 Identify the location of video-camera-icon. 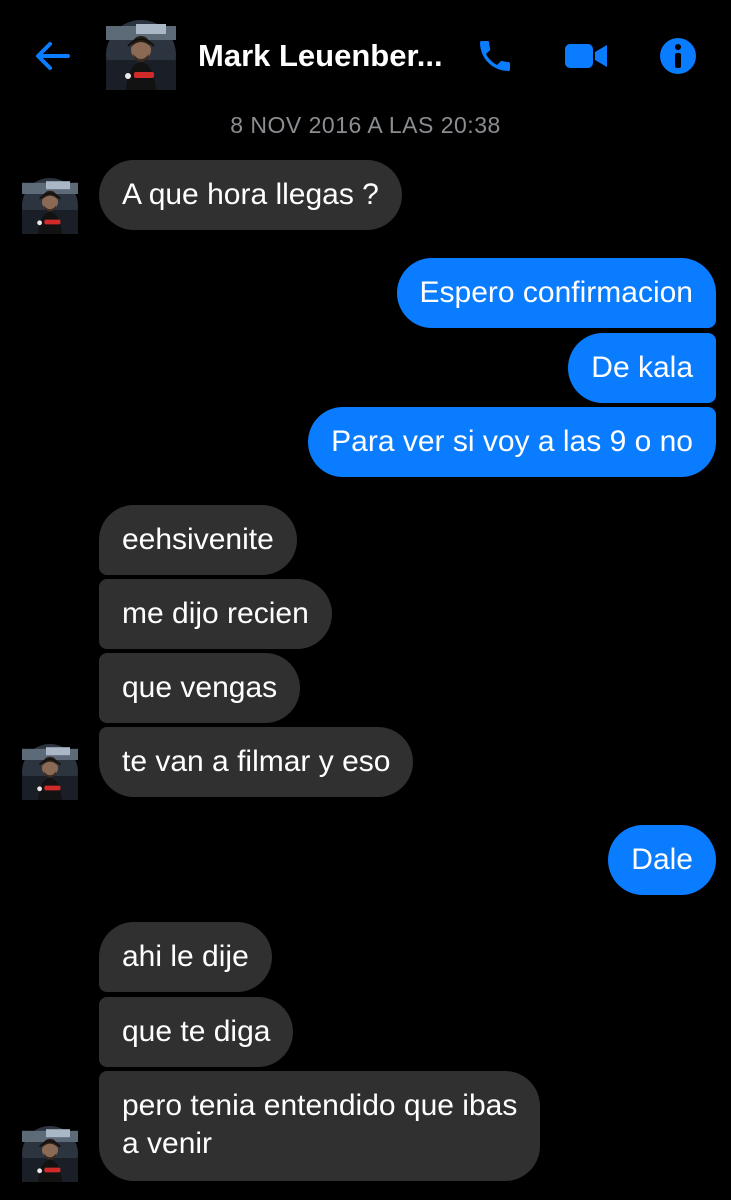
(586, 56).